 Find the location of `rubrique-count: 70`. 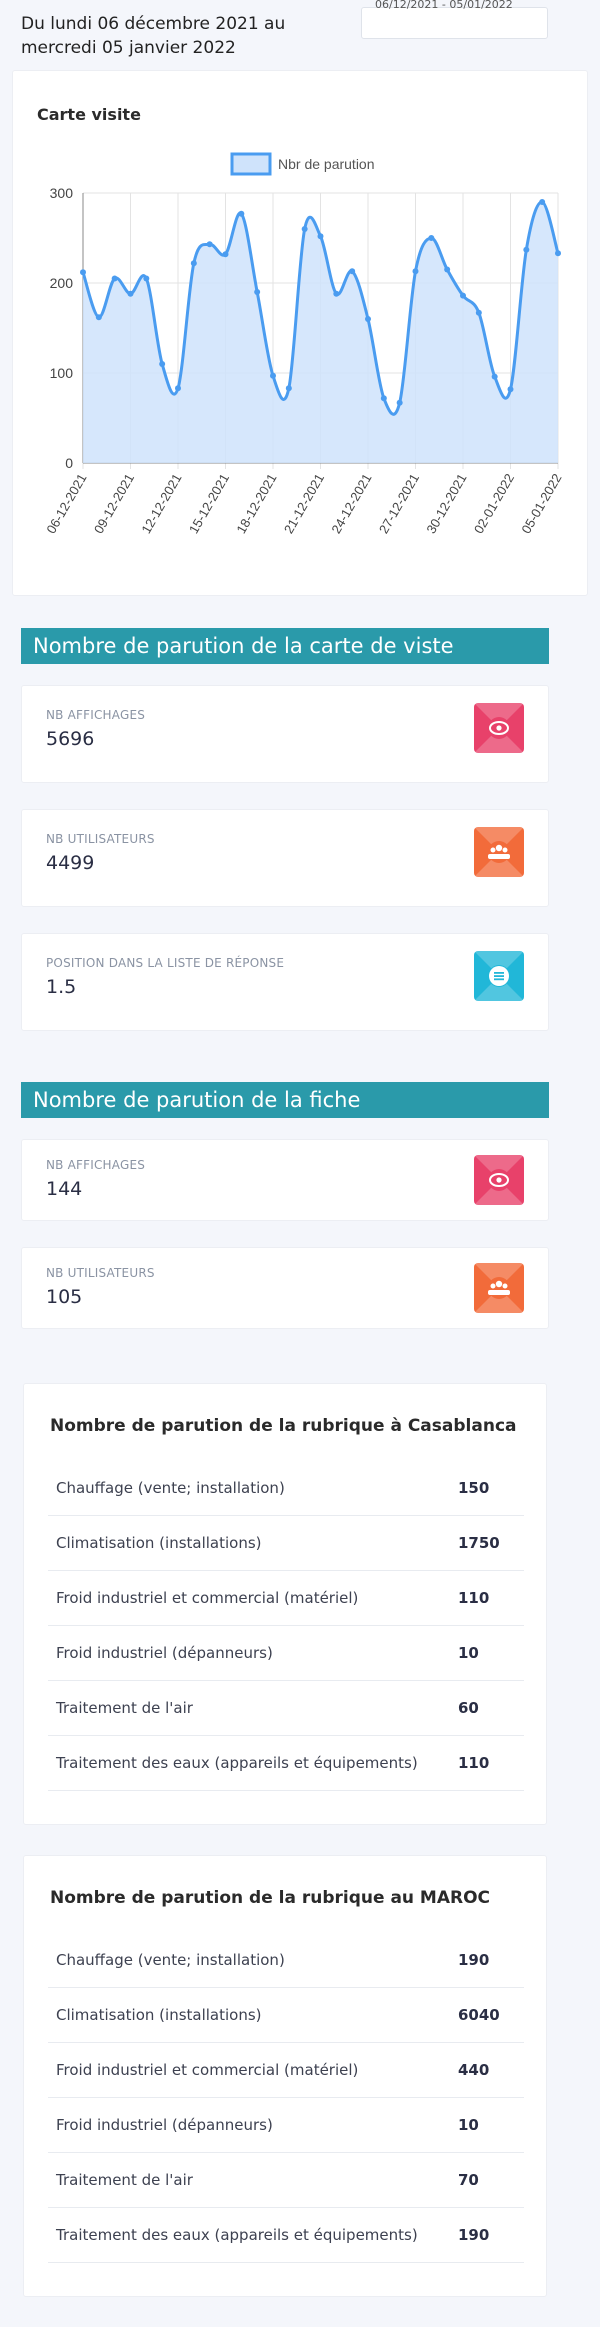

rubrique-count: 70 is located at coordinates (468, 2180).